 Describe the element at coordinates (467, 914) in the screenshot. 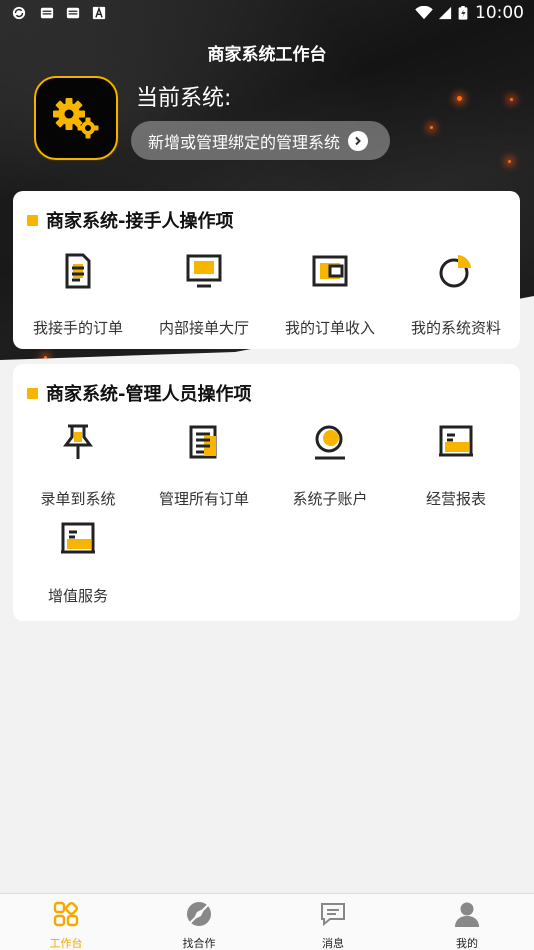

I see `user-icon` at that location.